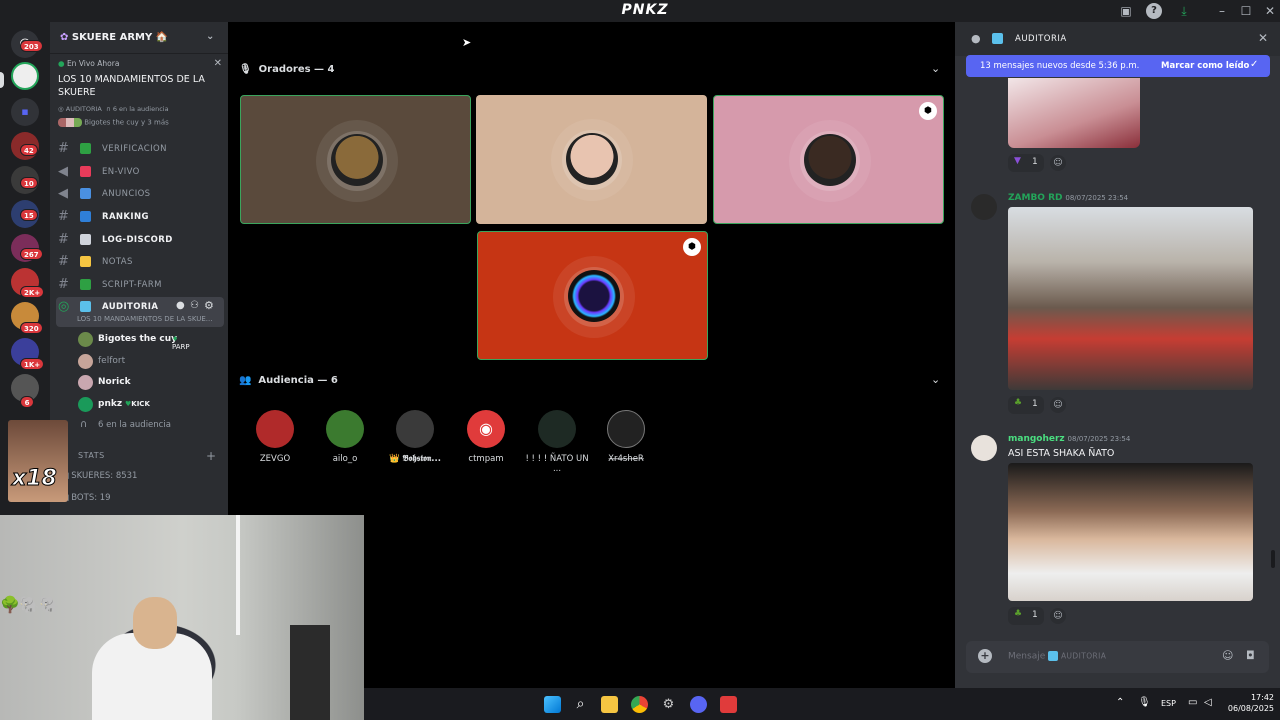 The image size is (1280, 720). Describe the element at coordinates (639, 704) in the screenshot. I see `chrome-icon` at that location.